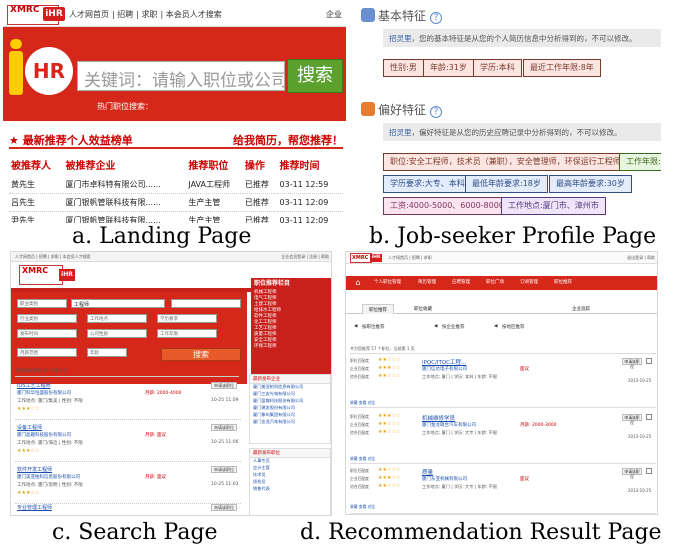 Image resolution: width=691 pixels, height=553 pixels. I want to click on latest-jobs-title: 最新发布职位, so click(290, 453).